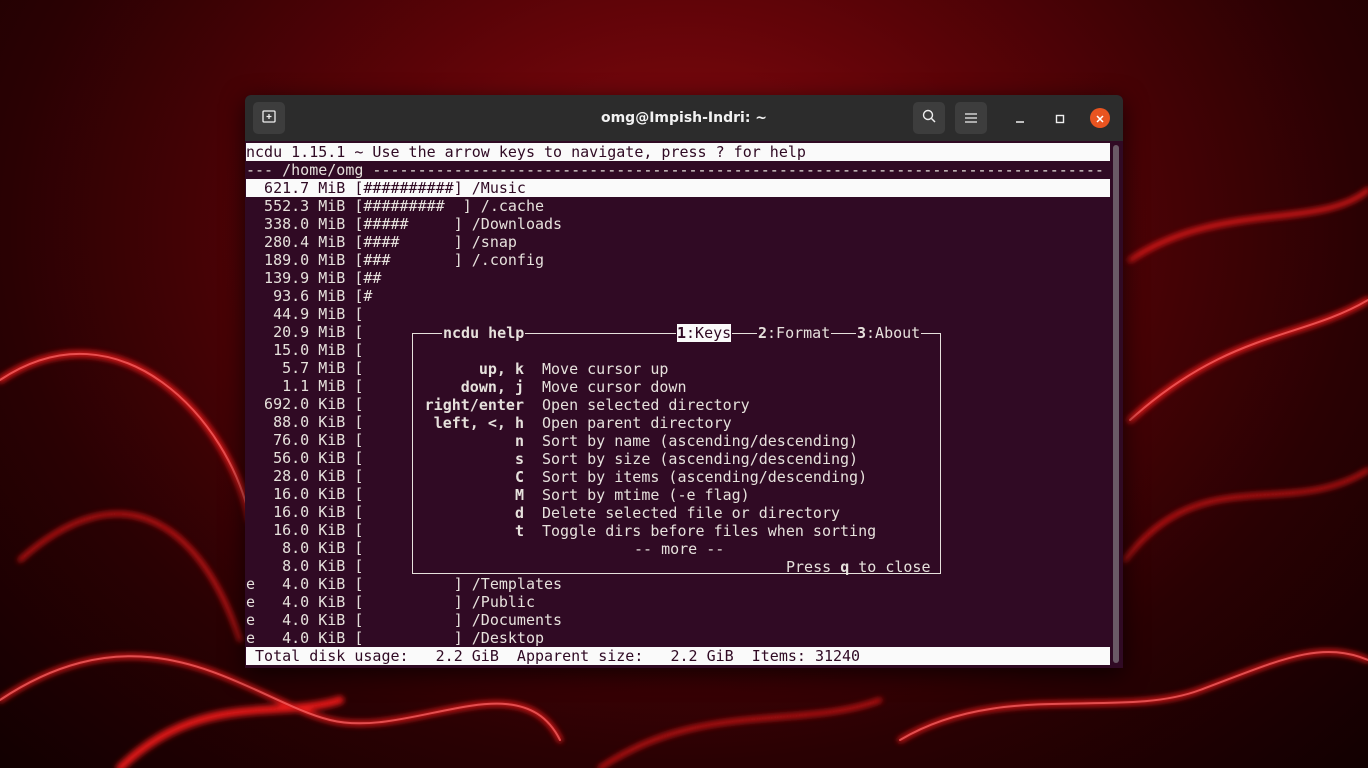 The image size is (1368, 768). Describe the element at coordinates (404, 584) in the screenshot. I see `file-row: e 4.0 KiB [ ] /Templates` at that location.